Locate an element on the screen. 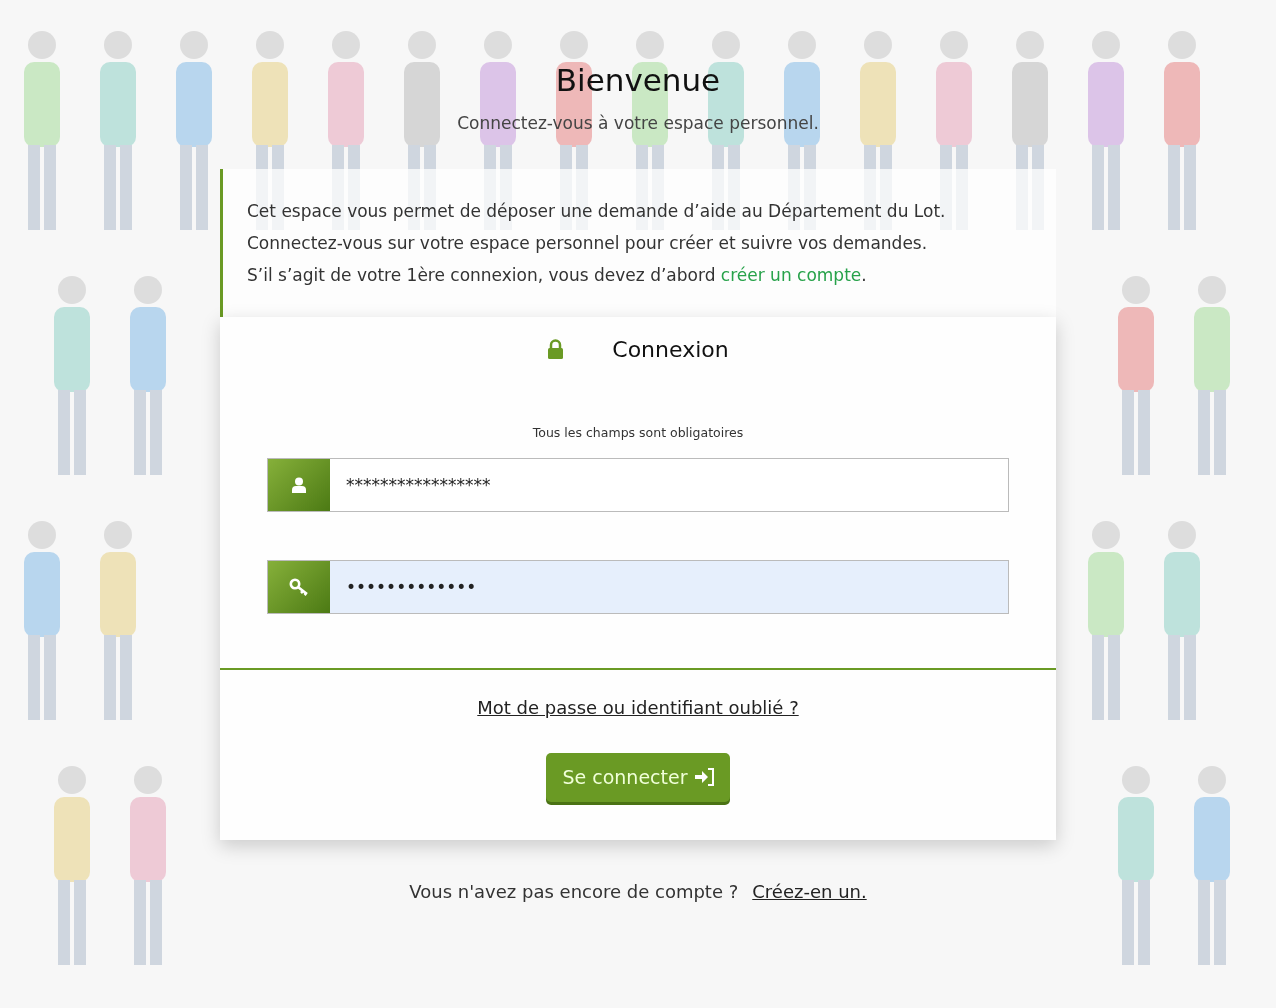 The height and width of the screenshot is (1008, 1276). key-icon is located at coordinates (299, 587).